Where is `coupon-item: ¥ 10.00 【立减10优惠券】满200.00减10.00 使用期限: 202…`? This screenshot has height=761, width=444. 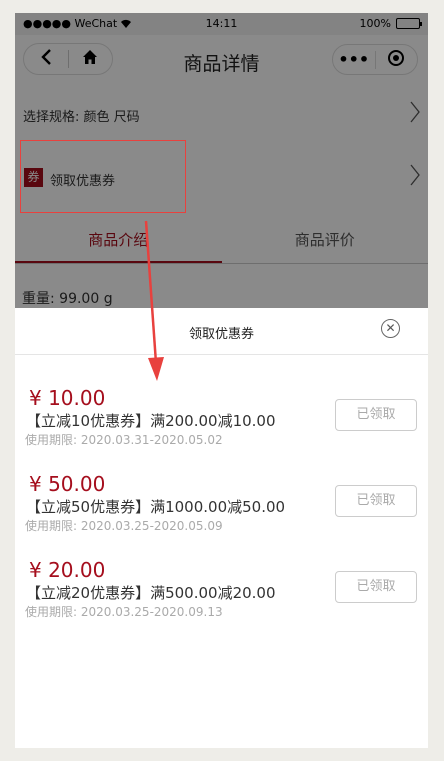 coupon-item: ¥ 10.00 【立减10优惠券】满200.00减10.00 使用期限: 202… is located at coordinates (221, 421).